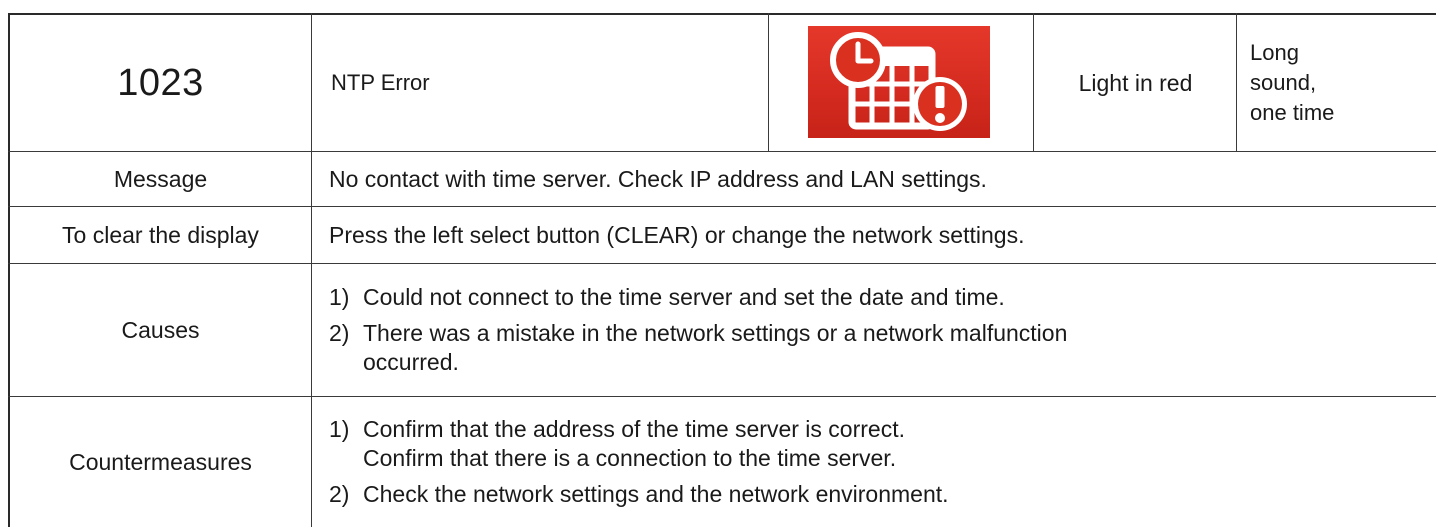  Describe the element at coordinates (160, 234) in the screenshot. I see `clear-display-label: To clear the display` at that location.